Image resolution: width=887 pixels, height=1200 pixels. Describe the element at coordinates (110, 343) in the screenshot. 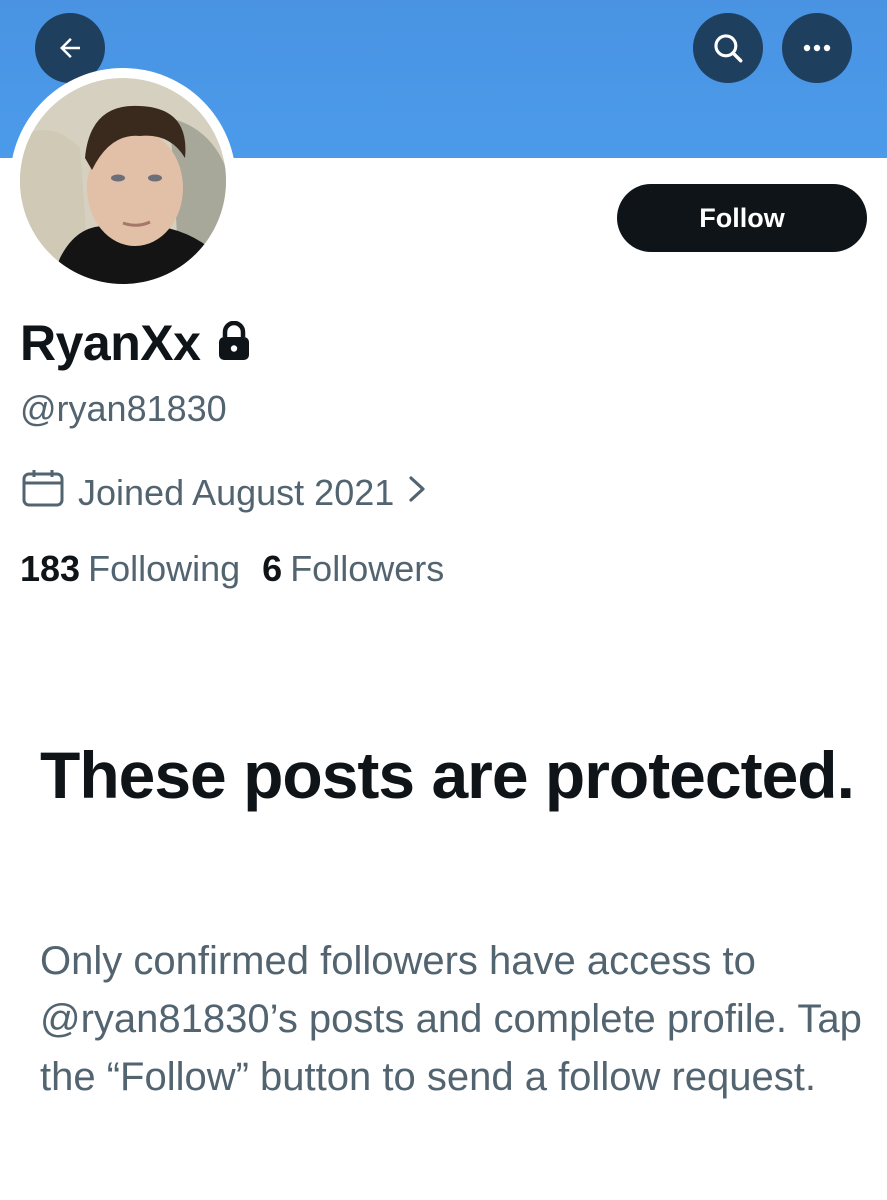

I see `display-name: RyanXx` at that location.